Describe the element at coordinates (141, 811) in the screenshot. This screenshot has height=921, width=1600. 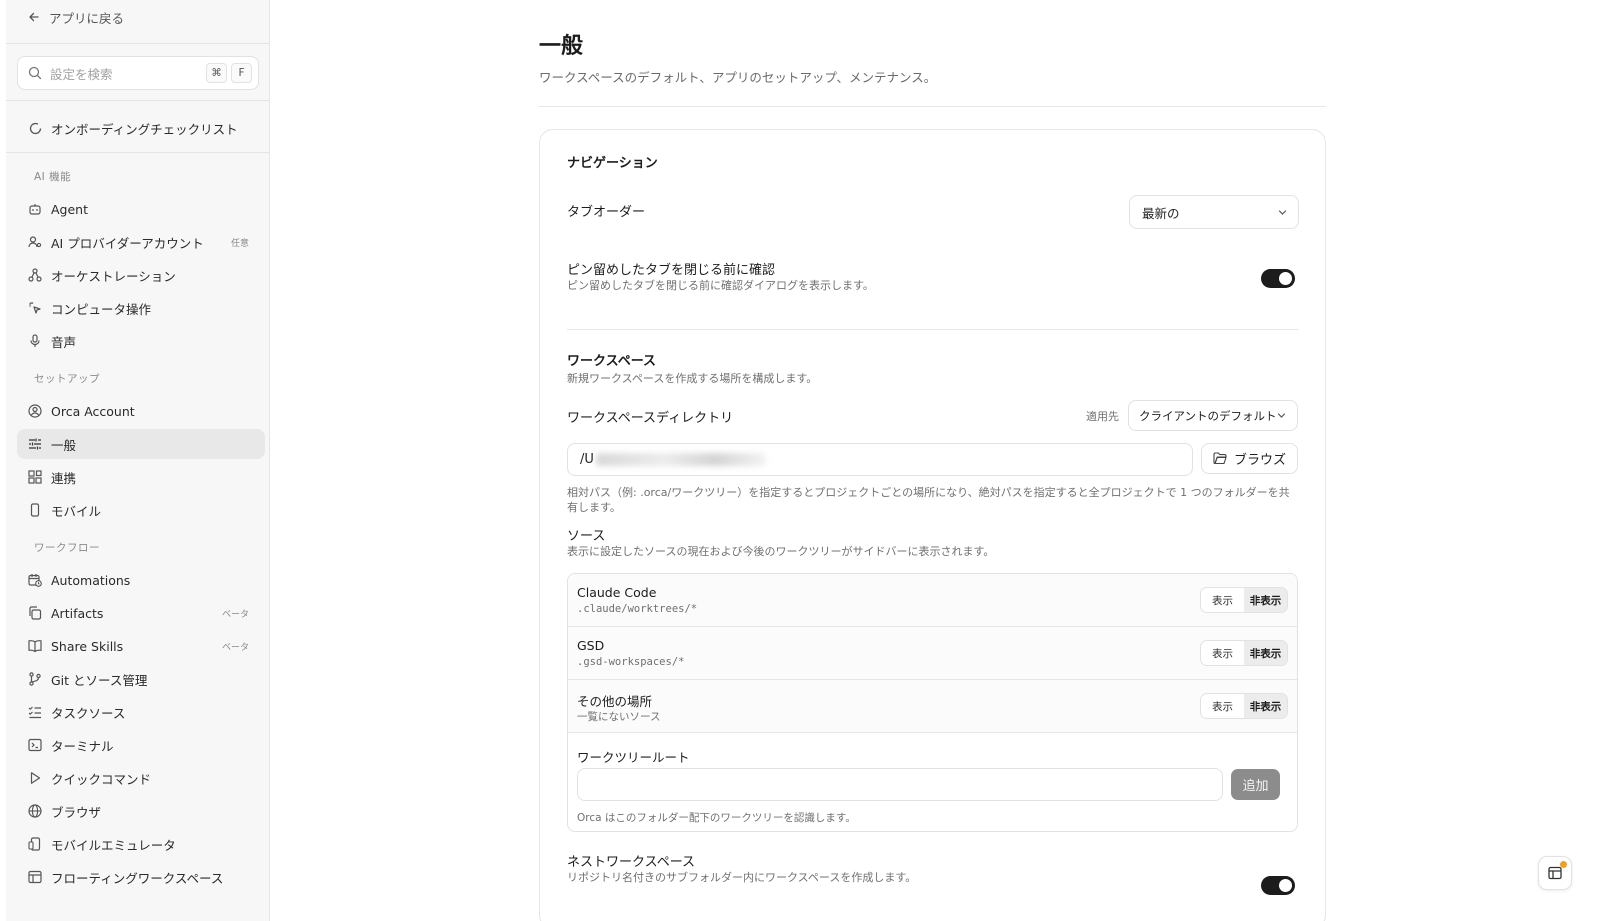
I see `sidebar-item-browser: ブラウザ` at that location.